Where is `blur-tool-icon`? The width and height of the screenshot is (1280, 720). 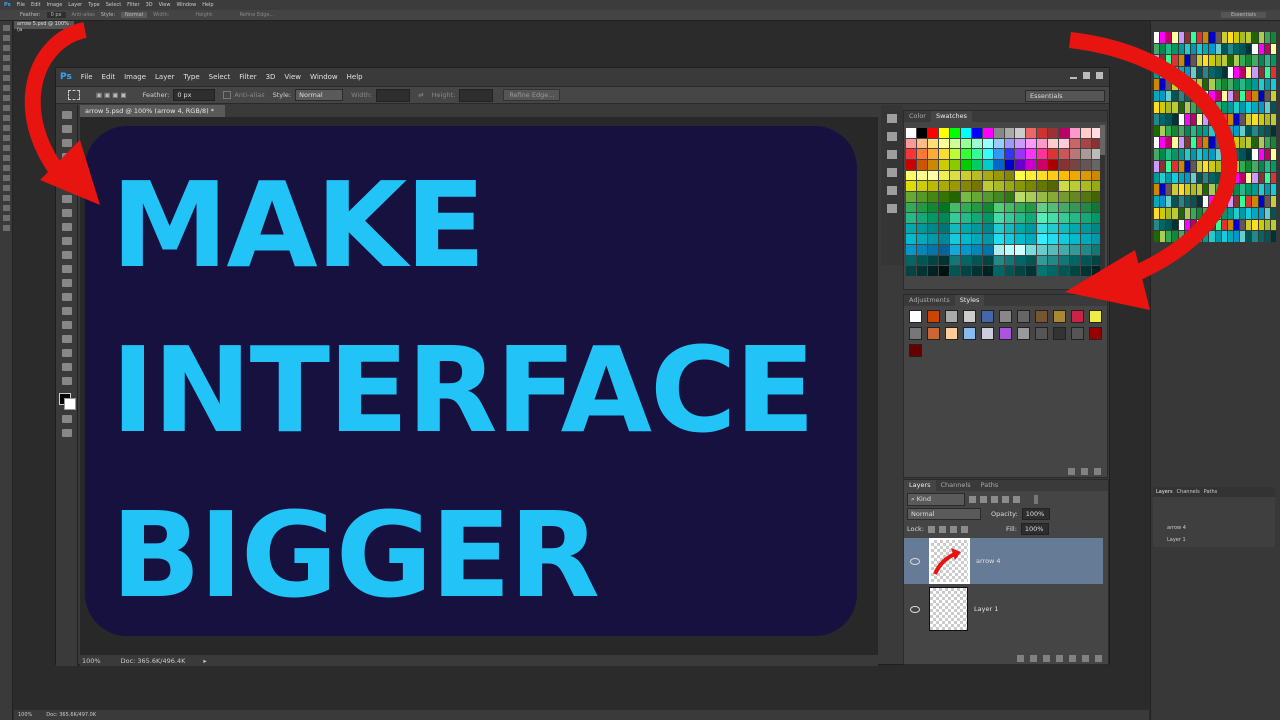 blur-tool-icon is located at coordinates (66, 283).